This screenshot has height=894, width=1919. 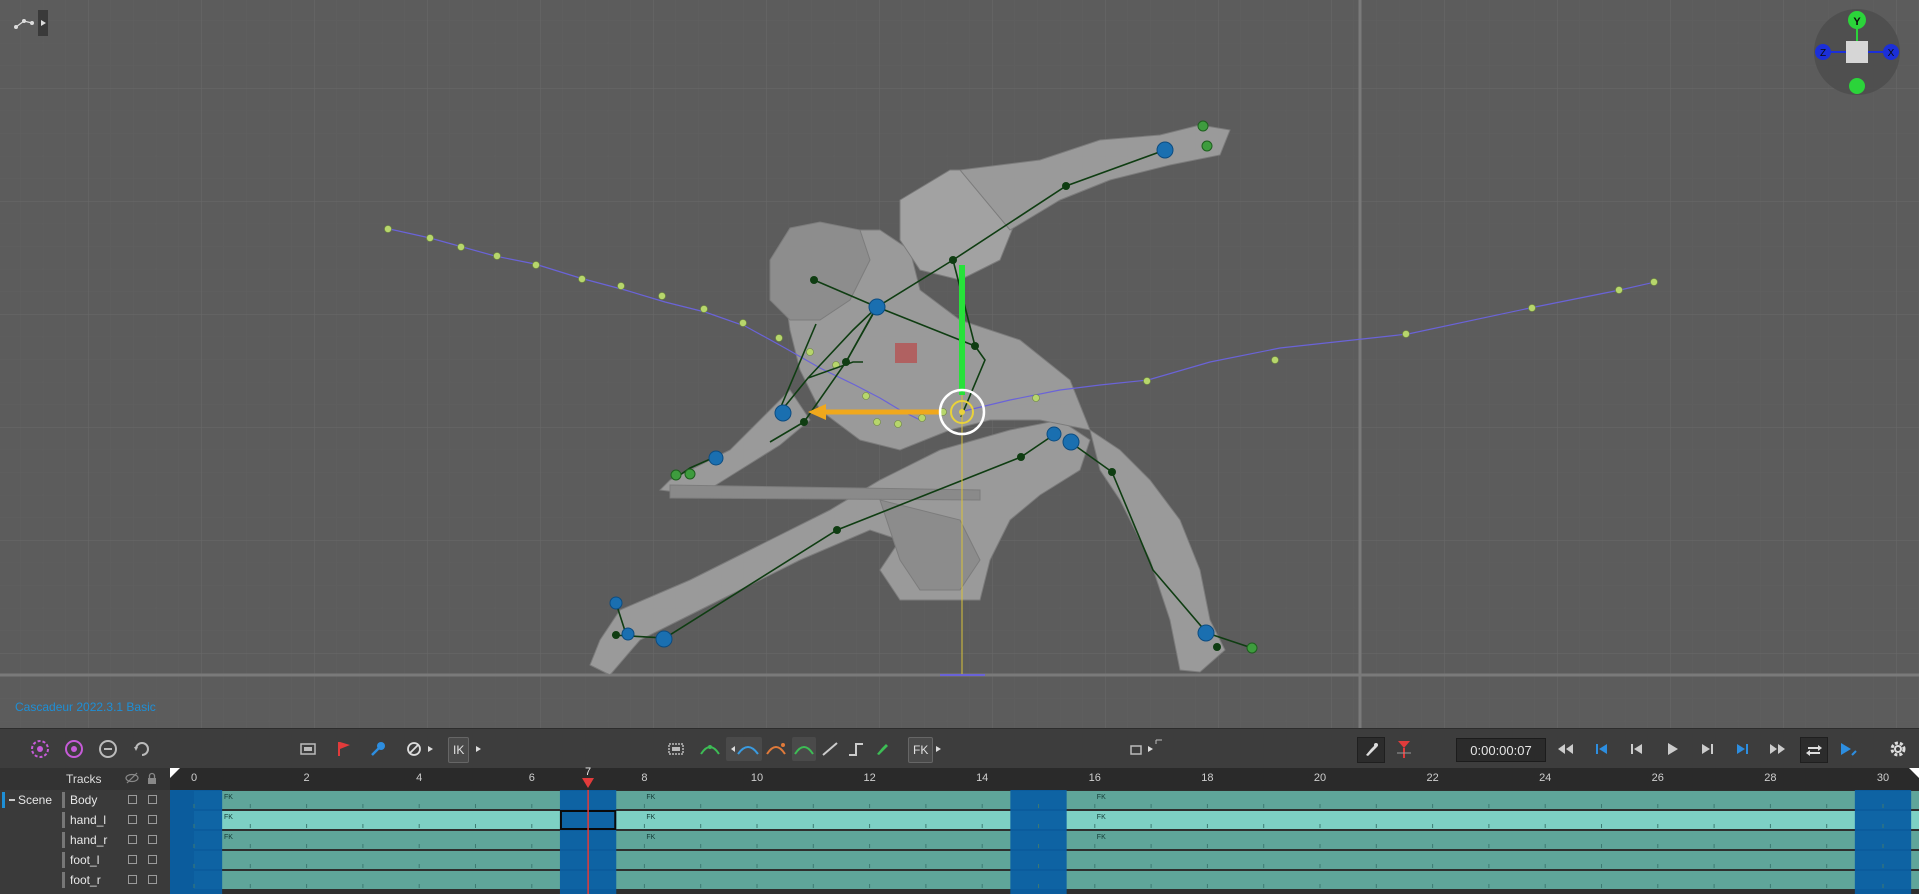 I want to click on play-icon, so click(x=1672, y=749).